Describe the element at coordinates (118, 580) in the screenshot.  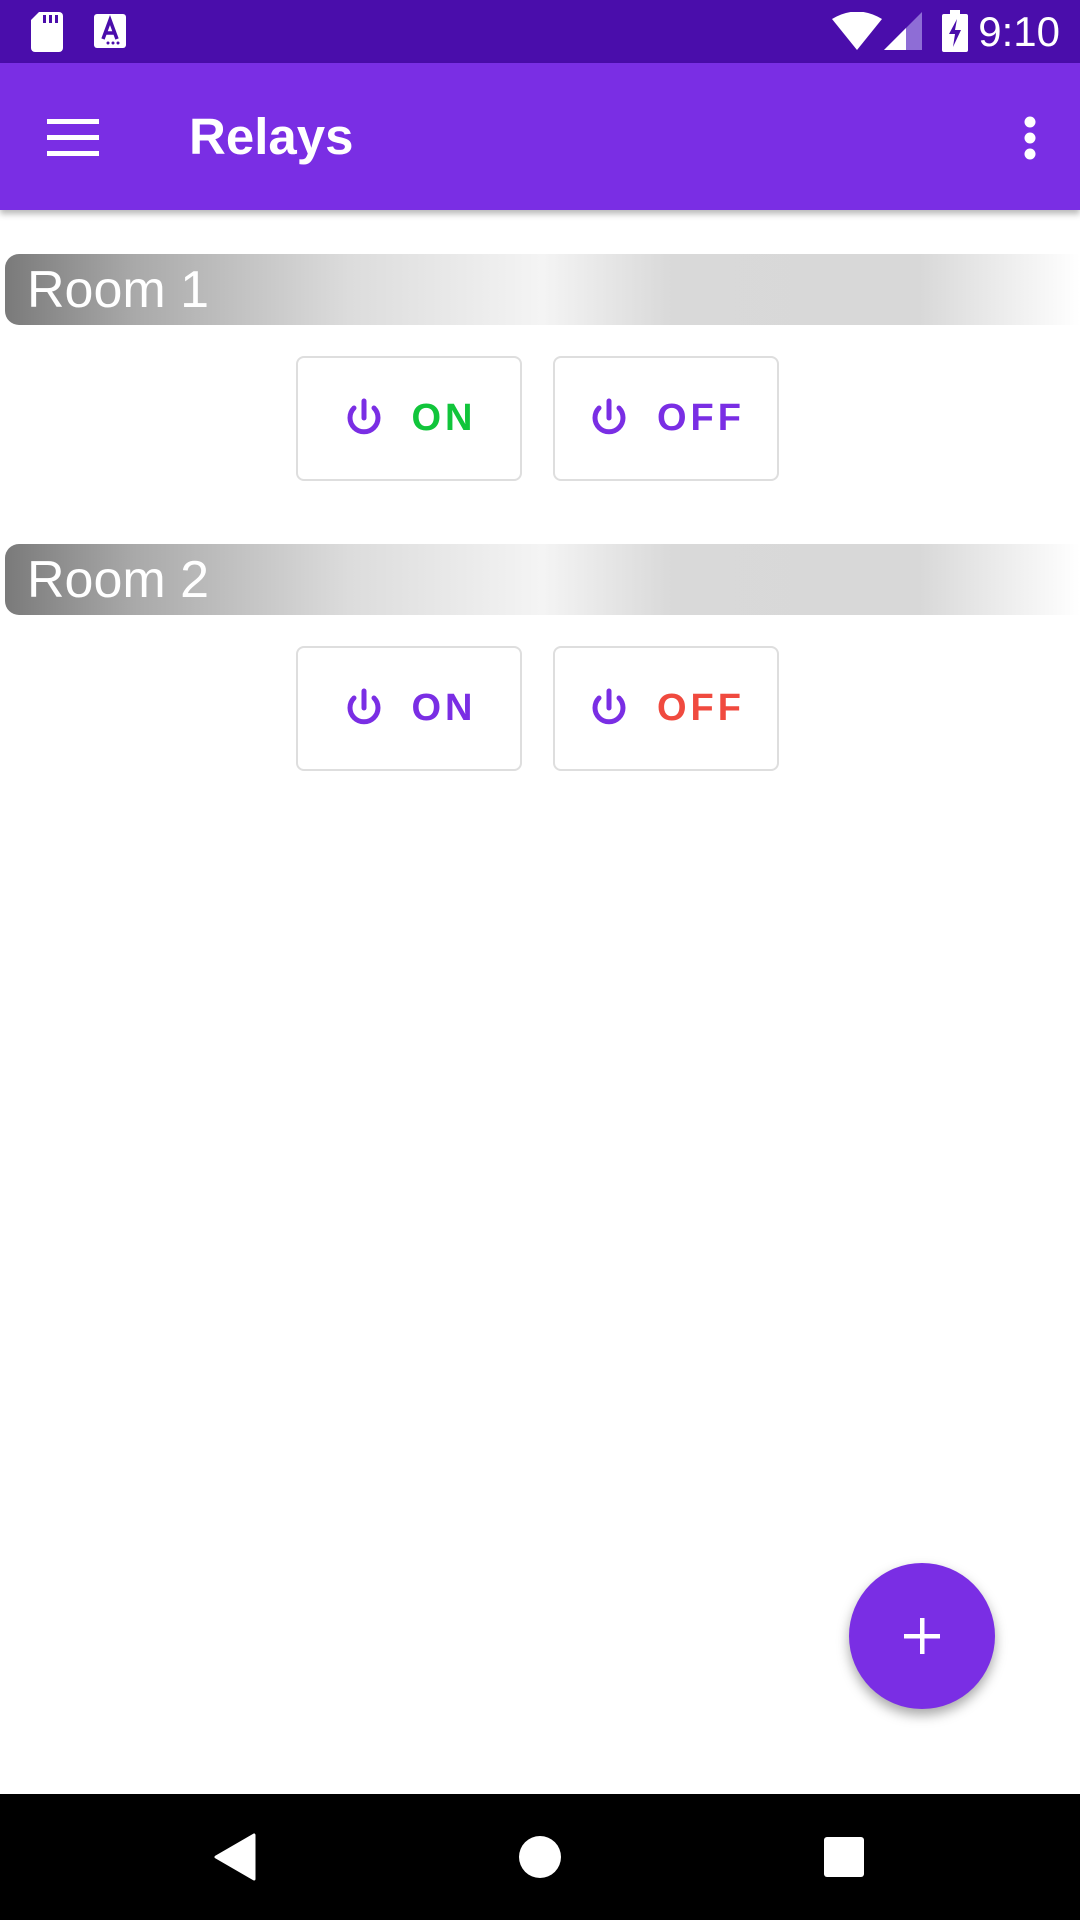
I see `room-name: Room 2` at that location.